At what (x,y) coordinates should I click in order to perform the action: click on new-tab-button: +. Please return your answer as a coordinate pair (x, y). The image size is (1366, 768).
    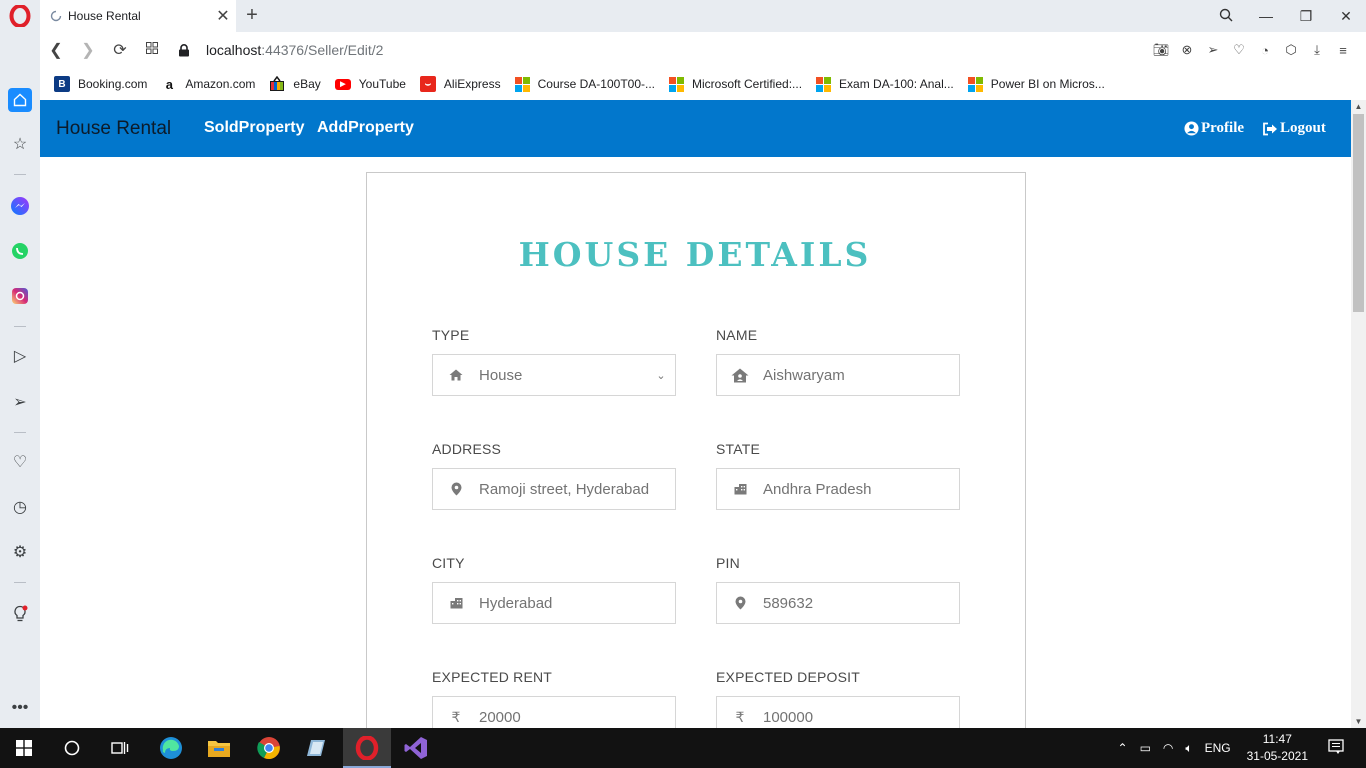
    Looking at the image, I should click on (252, 15).